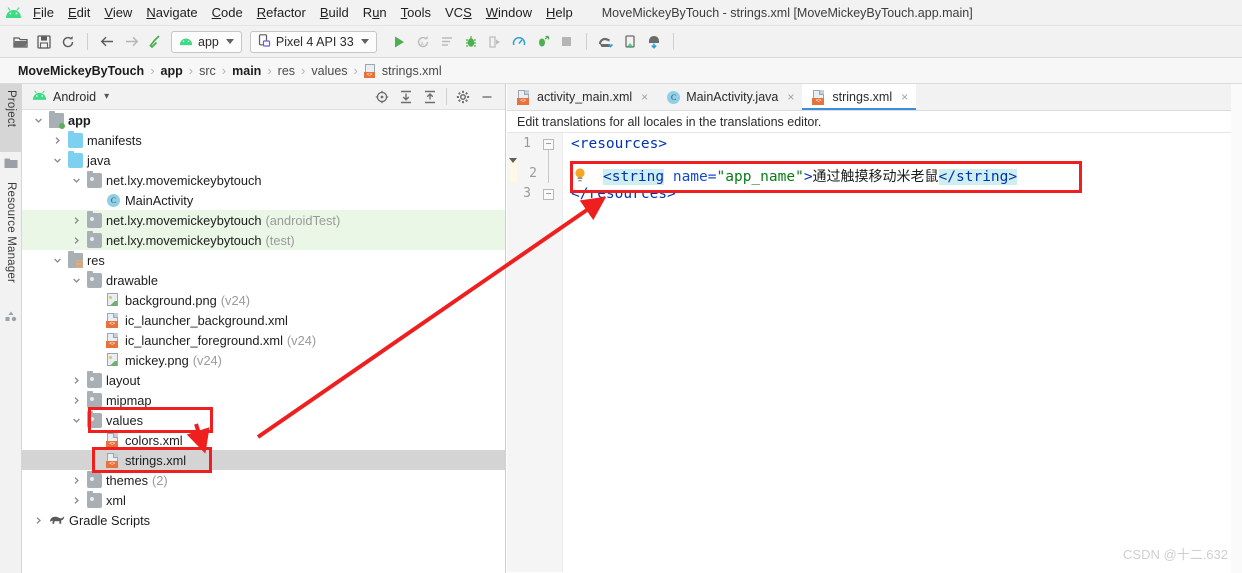 This screenshot has width=1242, height=573. Describe the element at coordinates (329, 71) in the screenshot. I see `breadcrumb-item-values: values` at that location.